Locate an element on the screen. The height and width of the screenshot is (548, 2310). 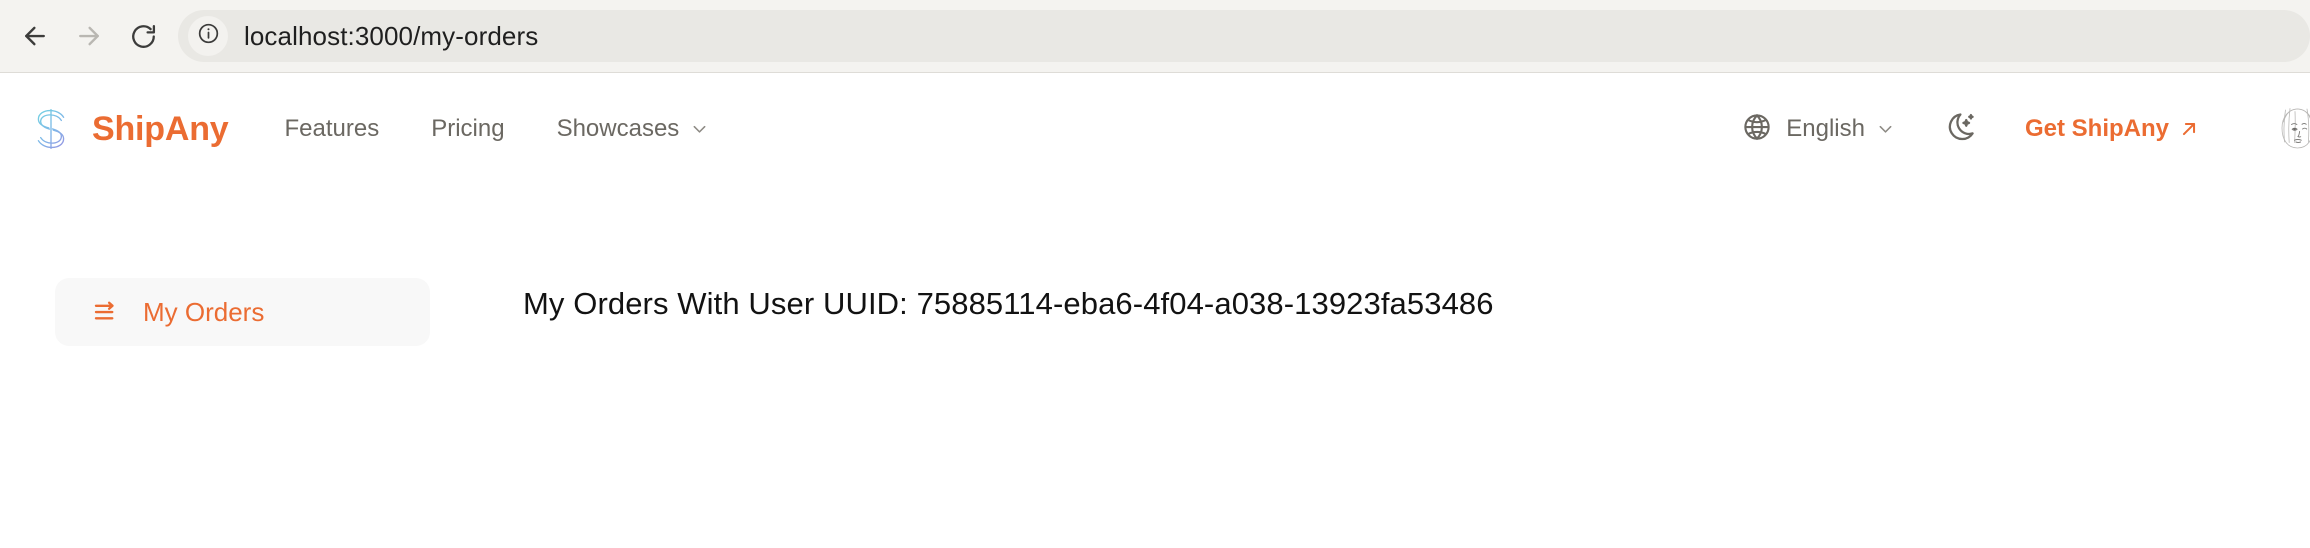
get-shipany-button: Get ShipAny is located at coordinates (2112, 129).